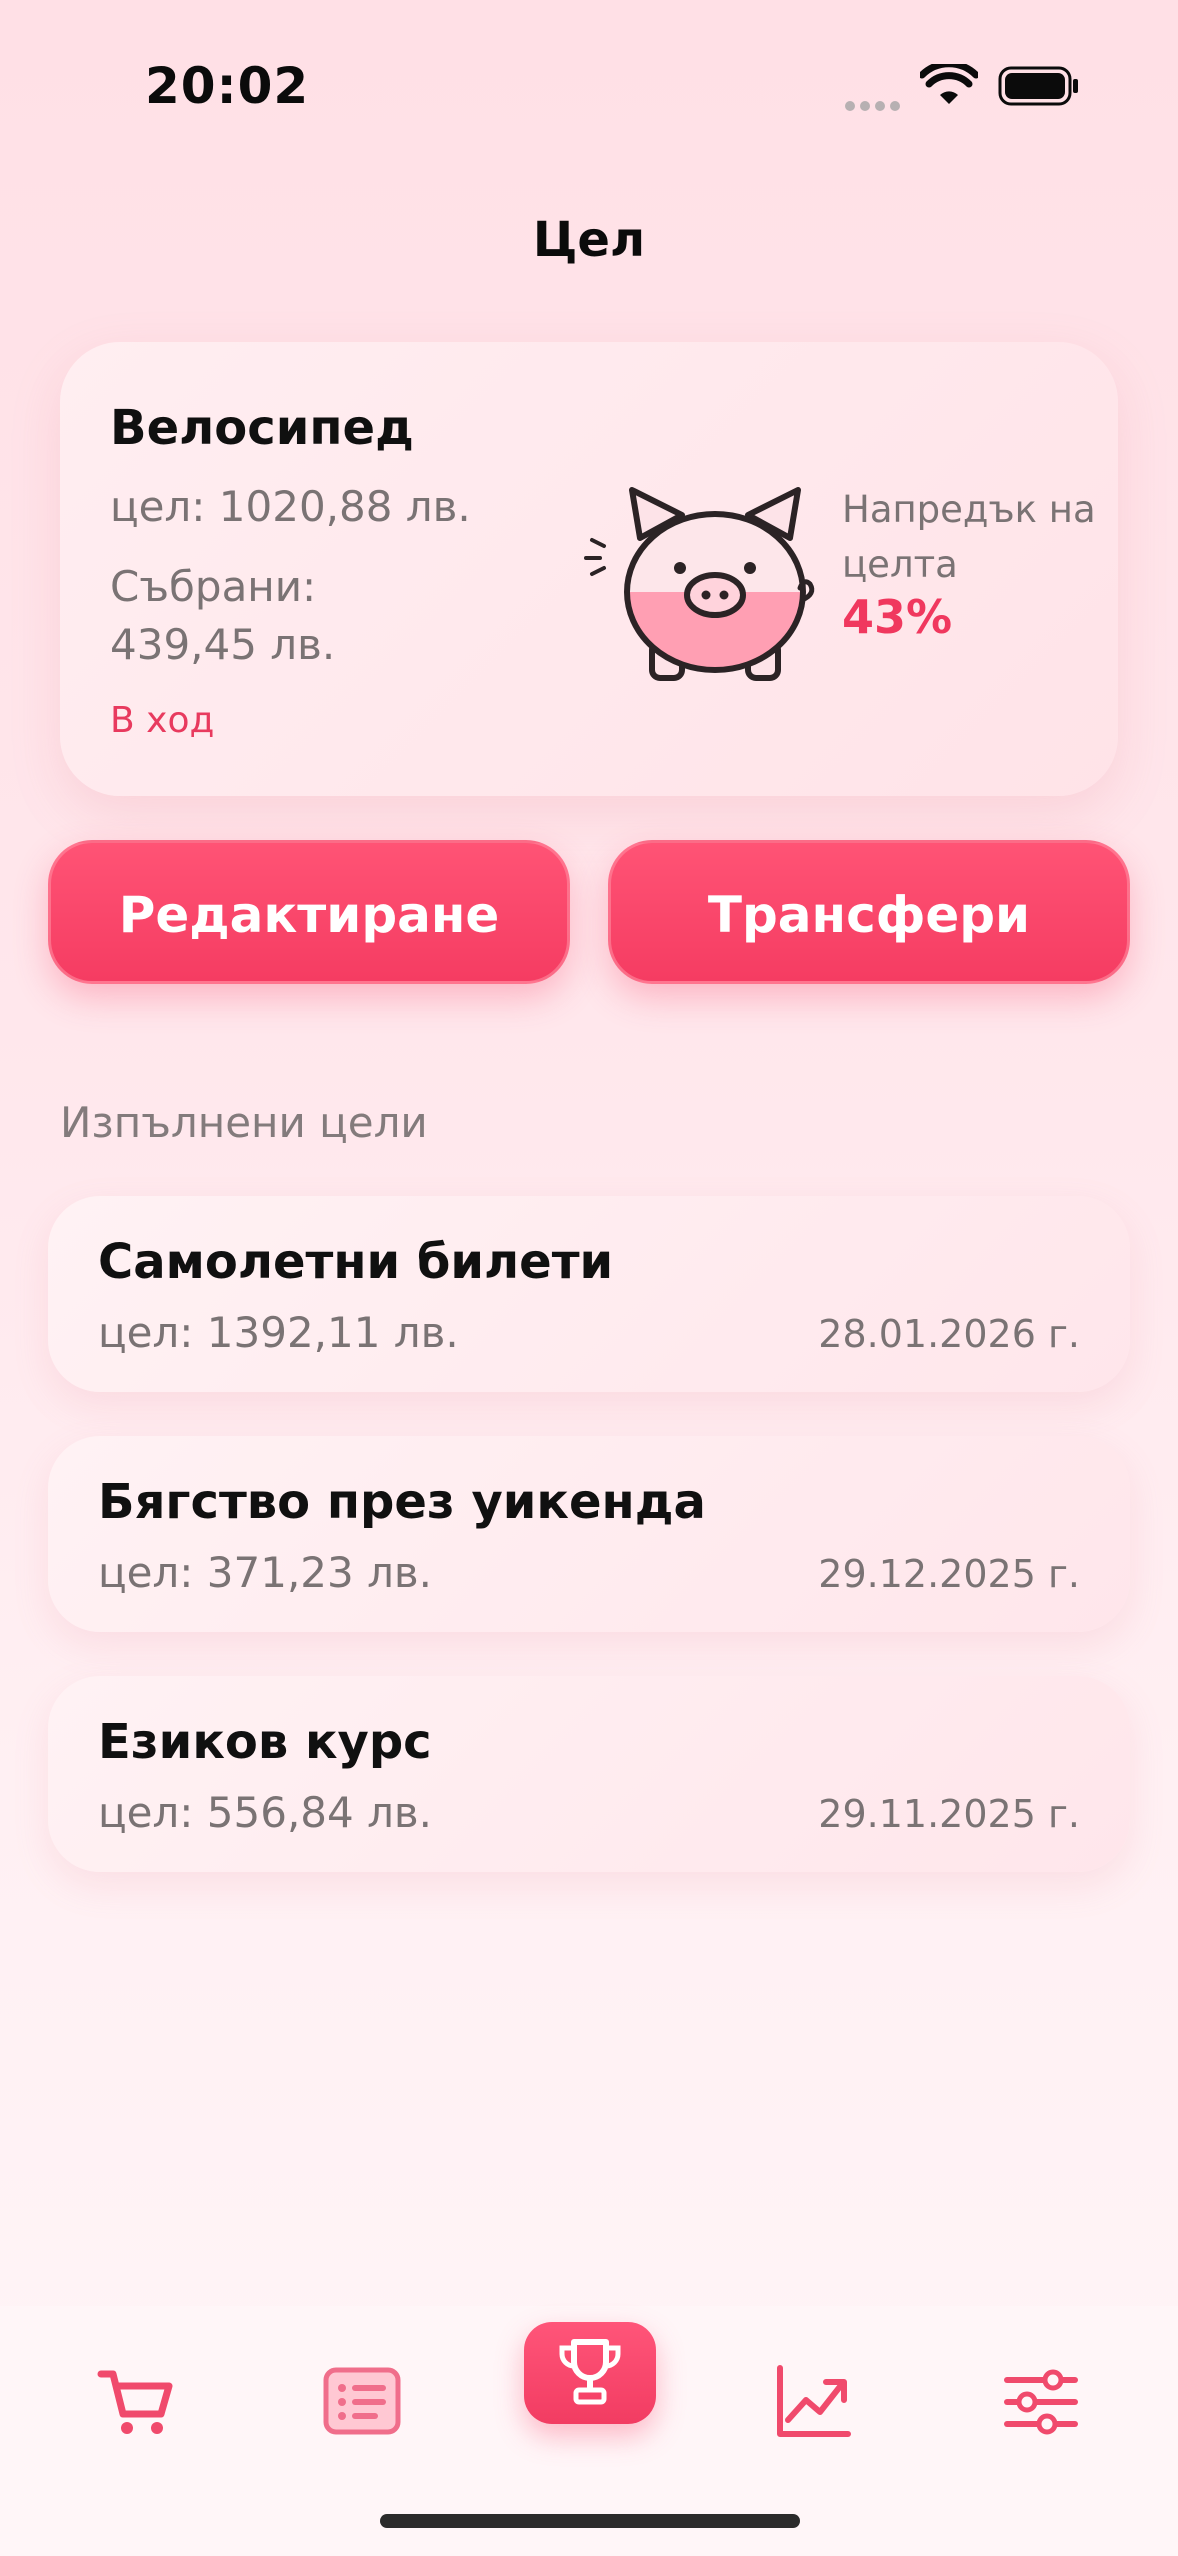 The height and width of the screenshot is (2556, 1178). I want to click on goal-status-badge: В ход, so click(162, 720).